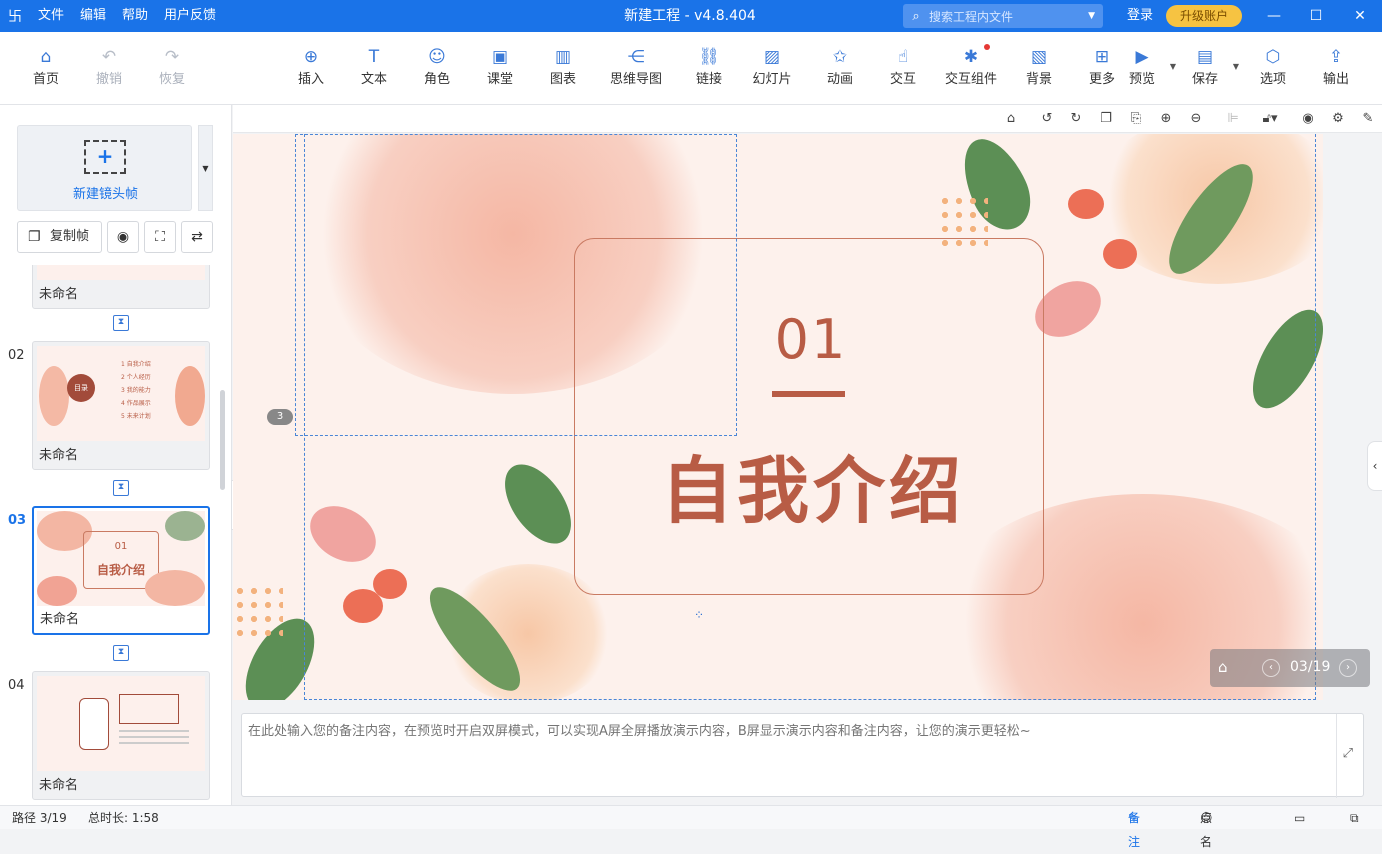 Image resolution: width=1382 pixels, height=854 pixels. What do you see at coordinates (1354, 818) in the screenshot?
I see `share-icon: ⧉` at bounding box center [1354, 818].